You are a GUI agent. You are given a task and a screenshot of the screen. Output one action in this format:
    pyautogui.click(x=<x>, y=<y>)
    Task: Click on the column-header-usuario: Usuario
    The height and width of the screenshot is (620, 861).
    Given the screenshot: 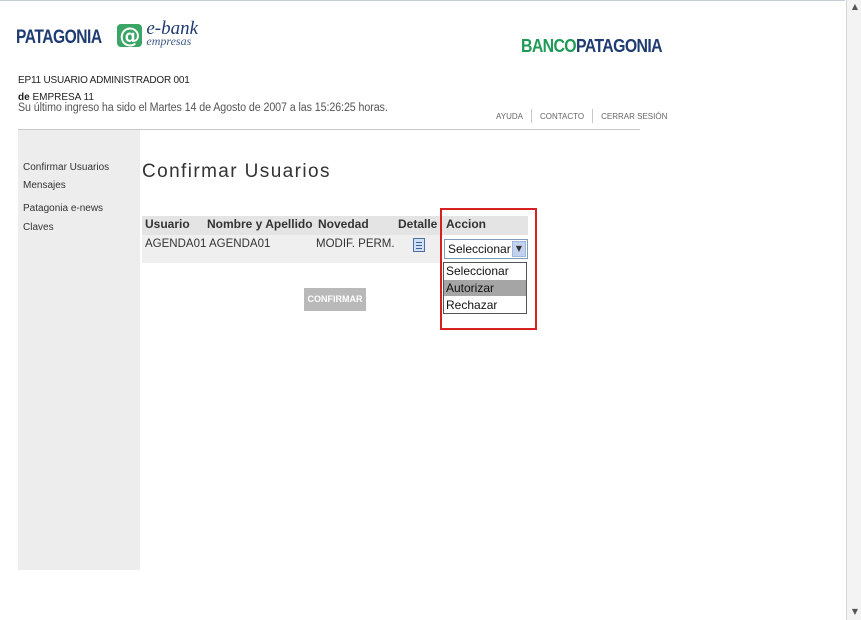 What is the action you would take?
    pyautogui.click(x=167, y=224)
    